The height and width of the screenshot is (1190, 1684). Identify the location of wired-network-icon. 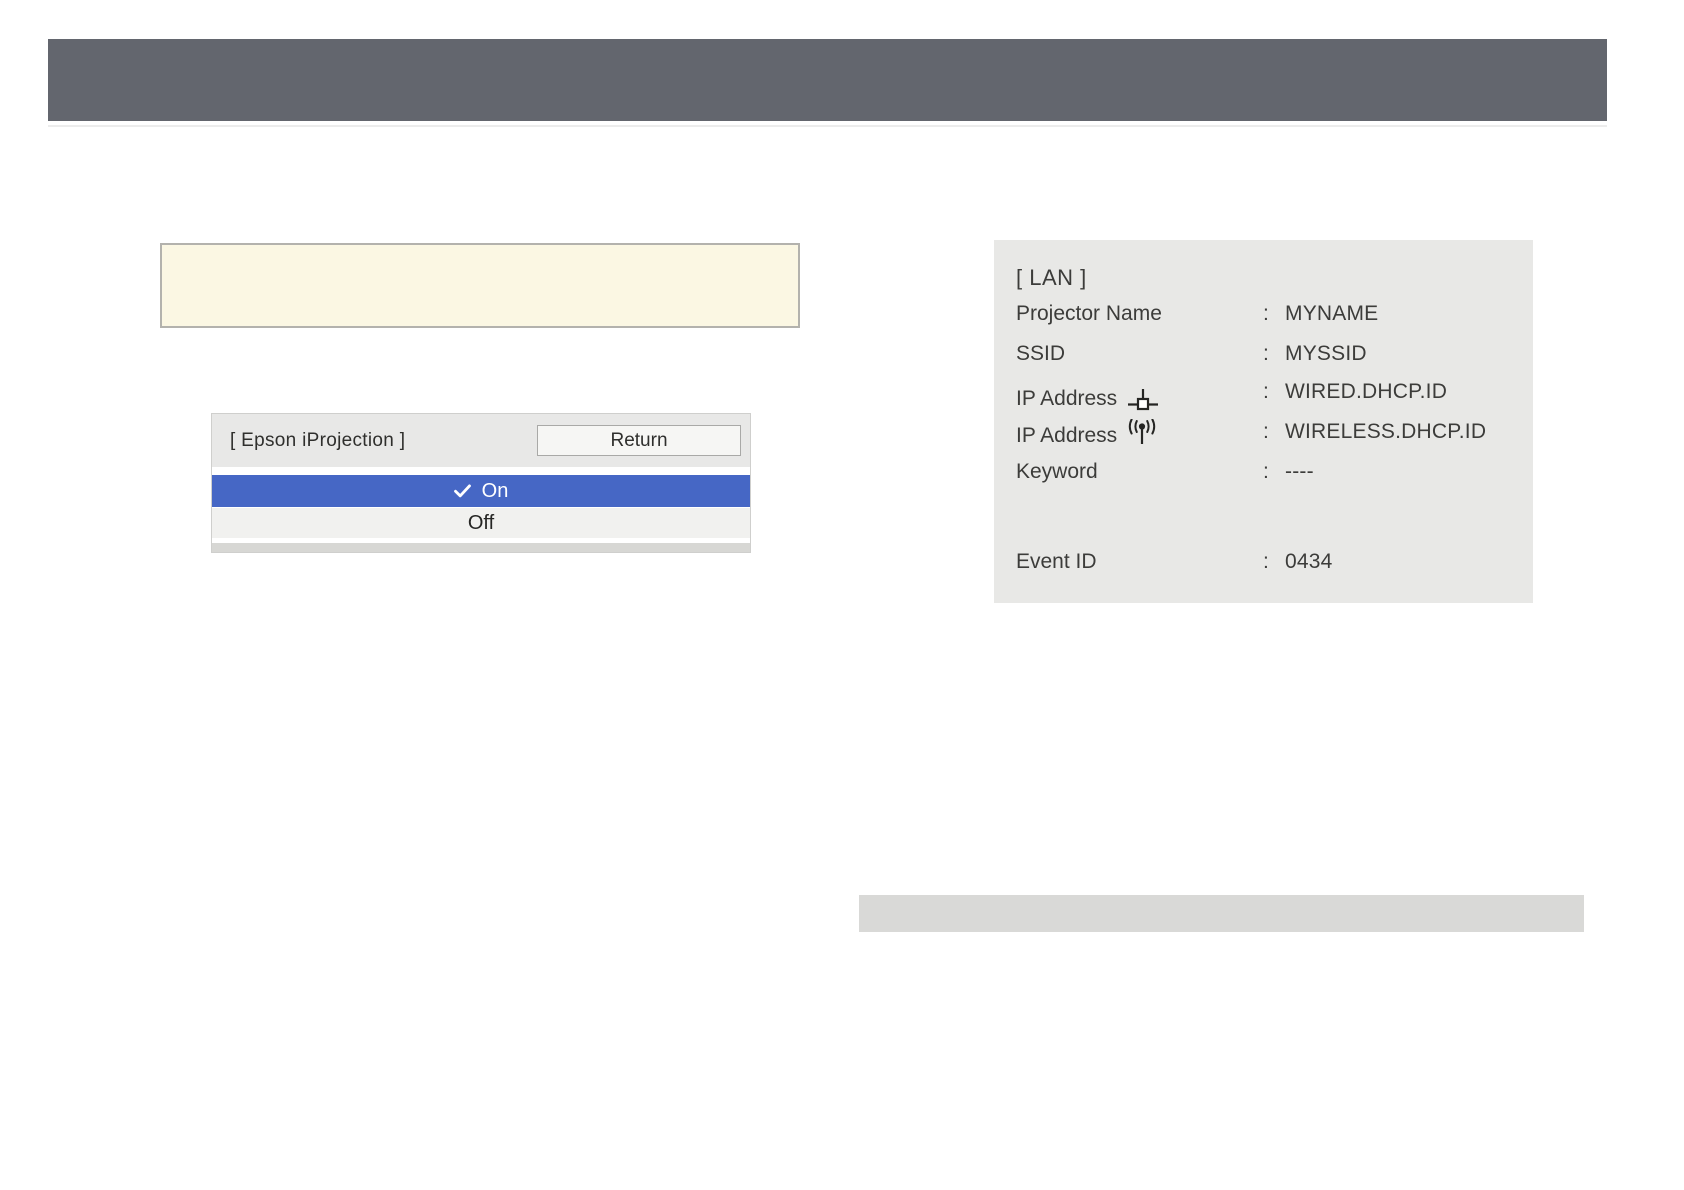
(1143, 403).